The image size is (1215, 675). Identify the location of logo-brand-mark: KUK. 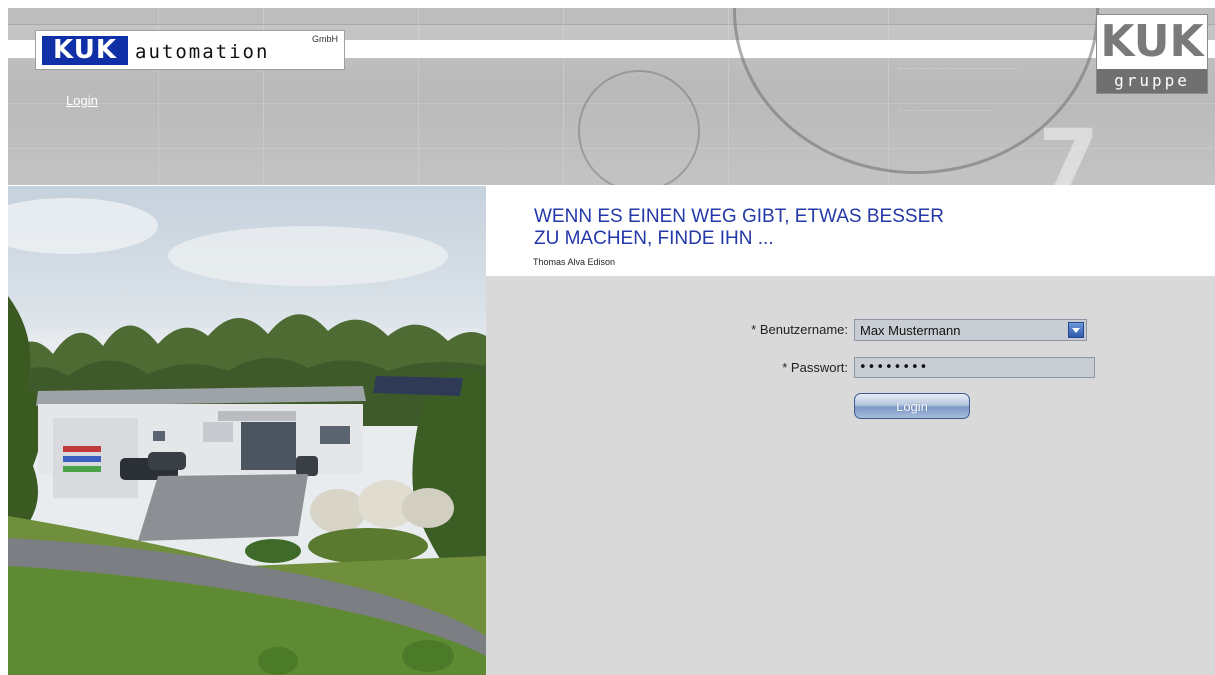
(85, 50).